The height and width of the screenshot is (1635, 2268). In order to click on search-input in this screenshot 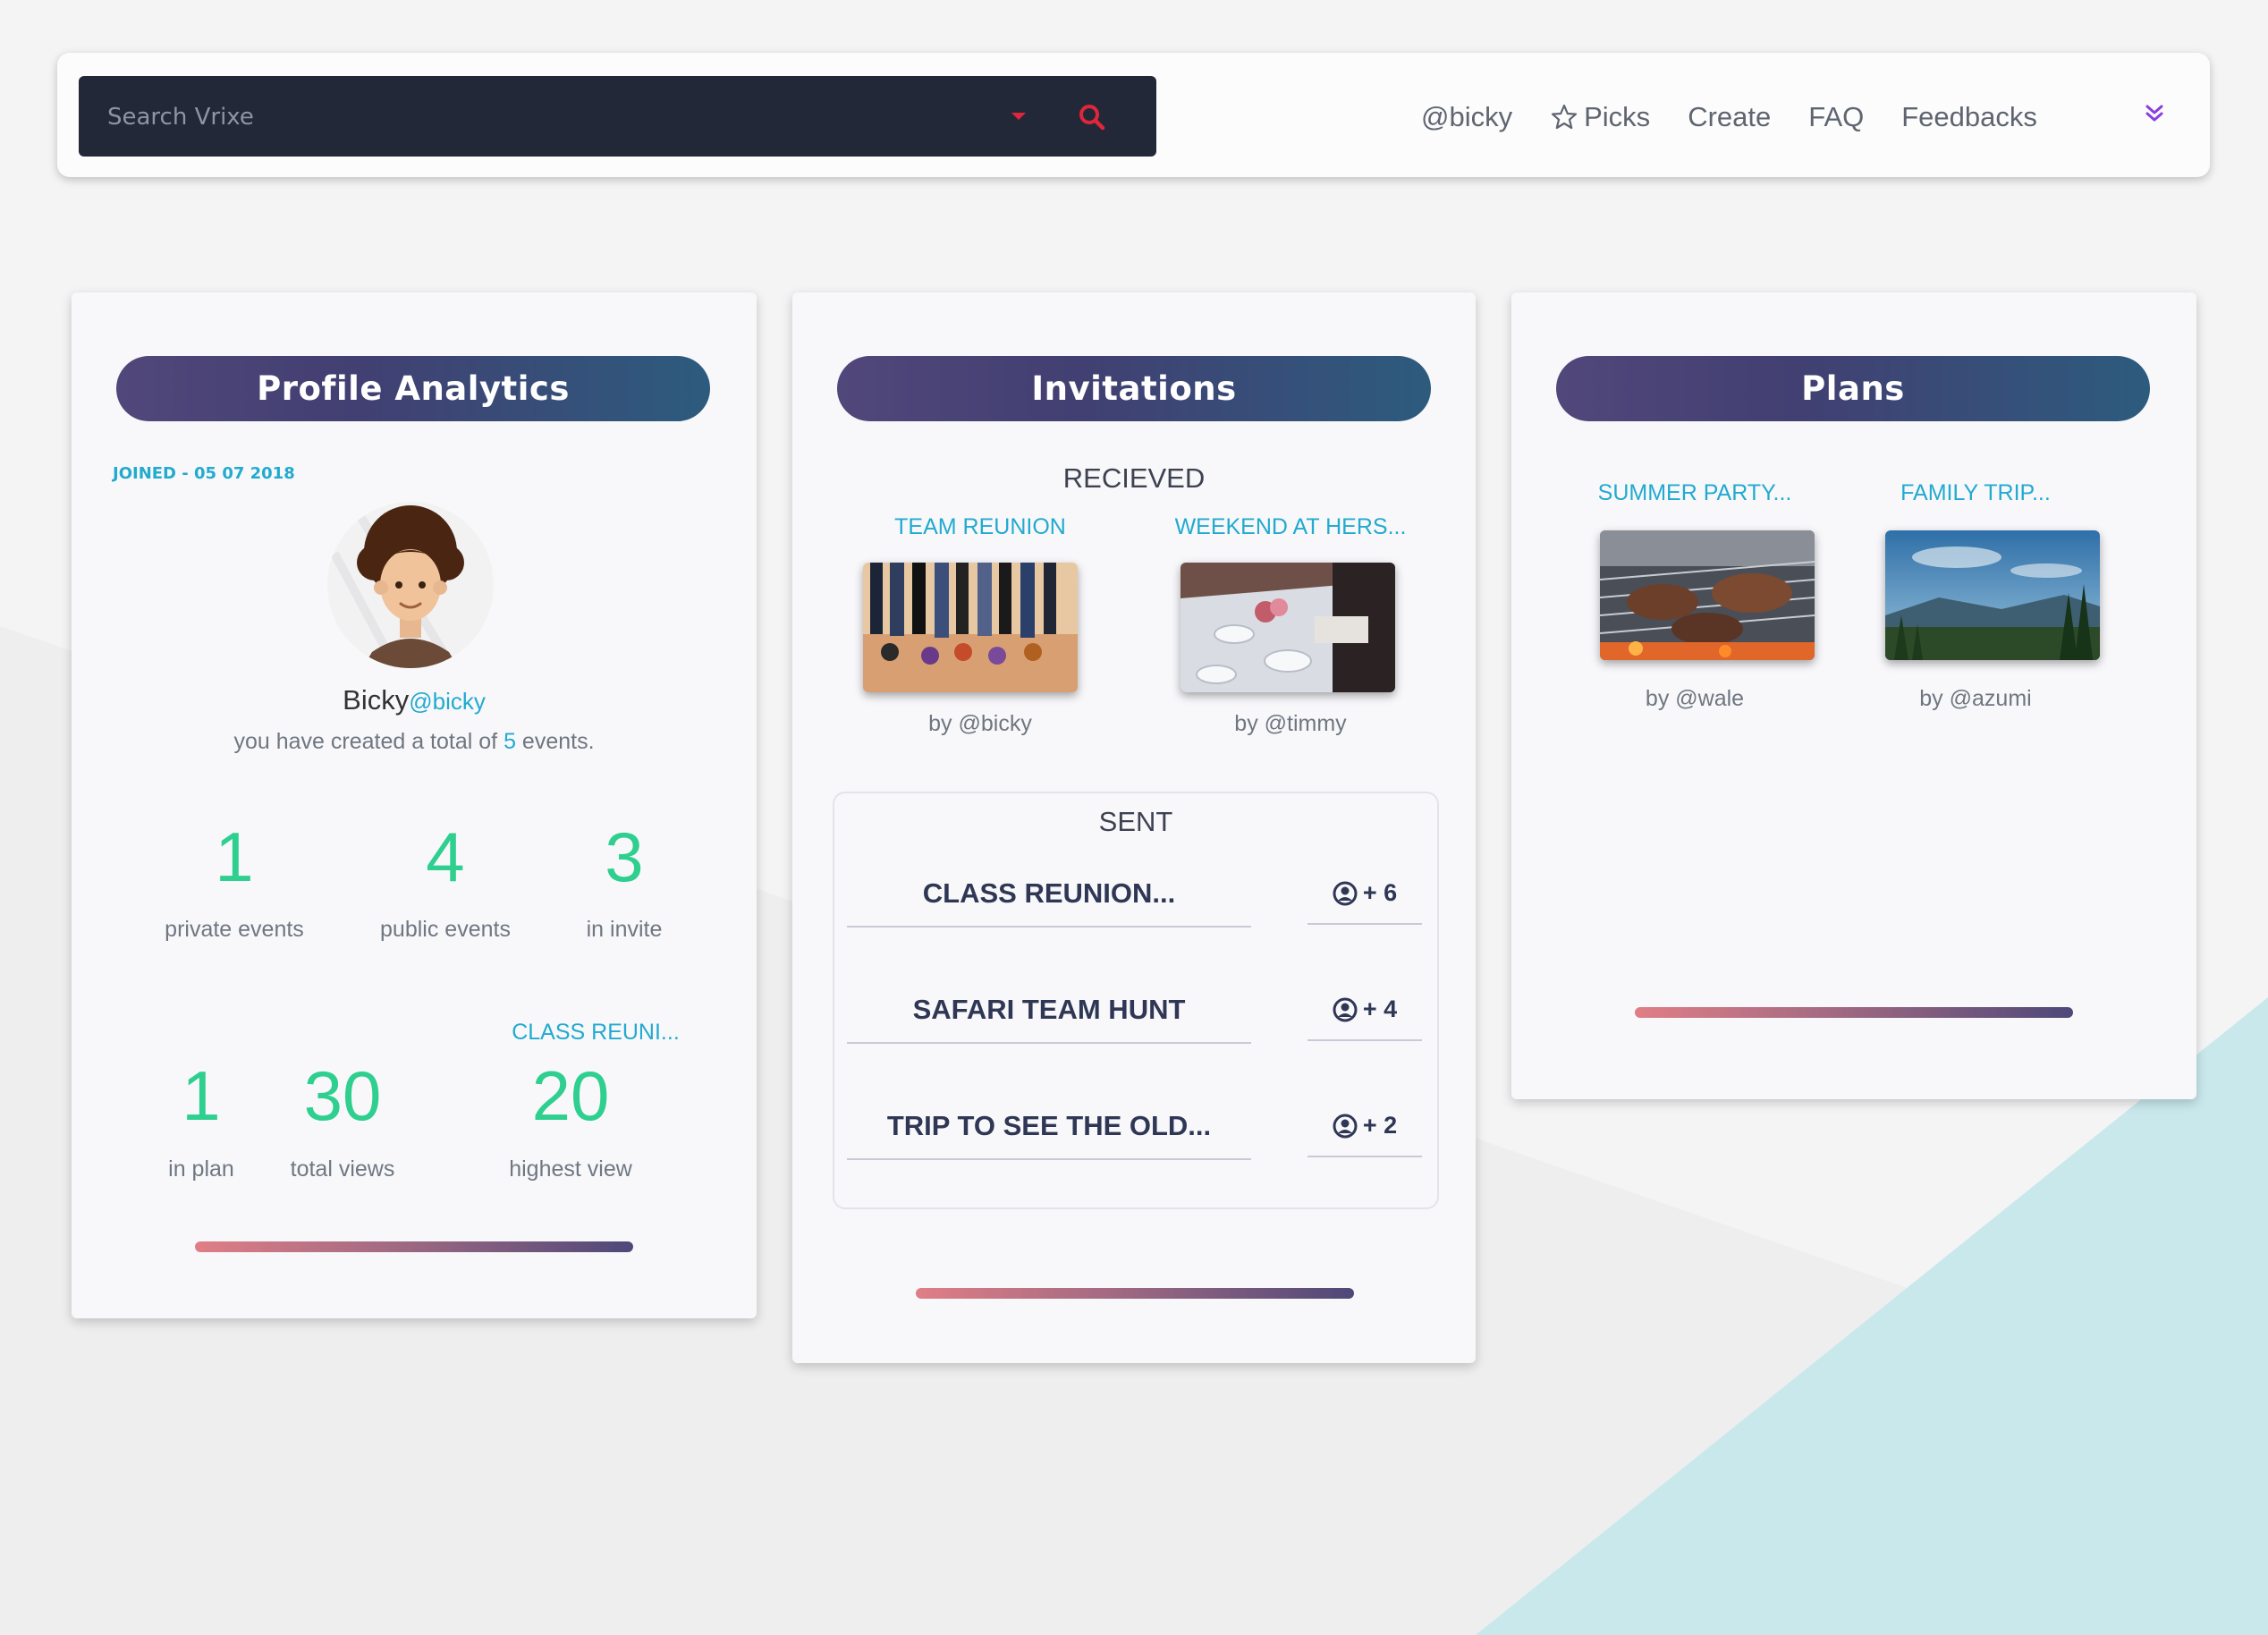, I will do `click(537, 117)`.